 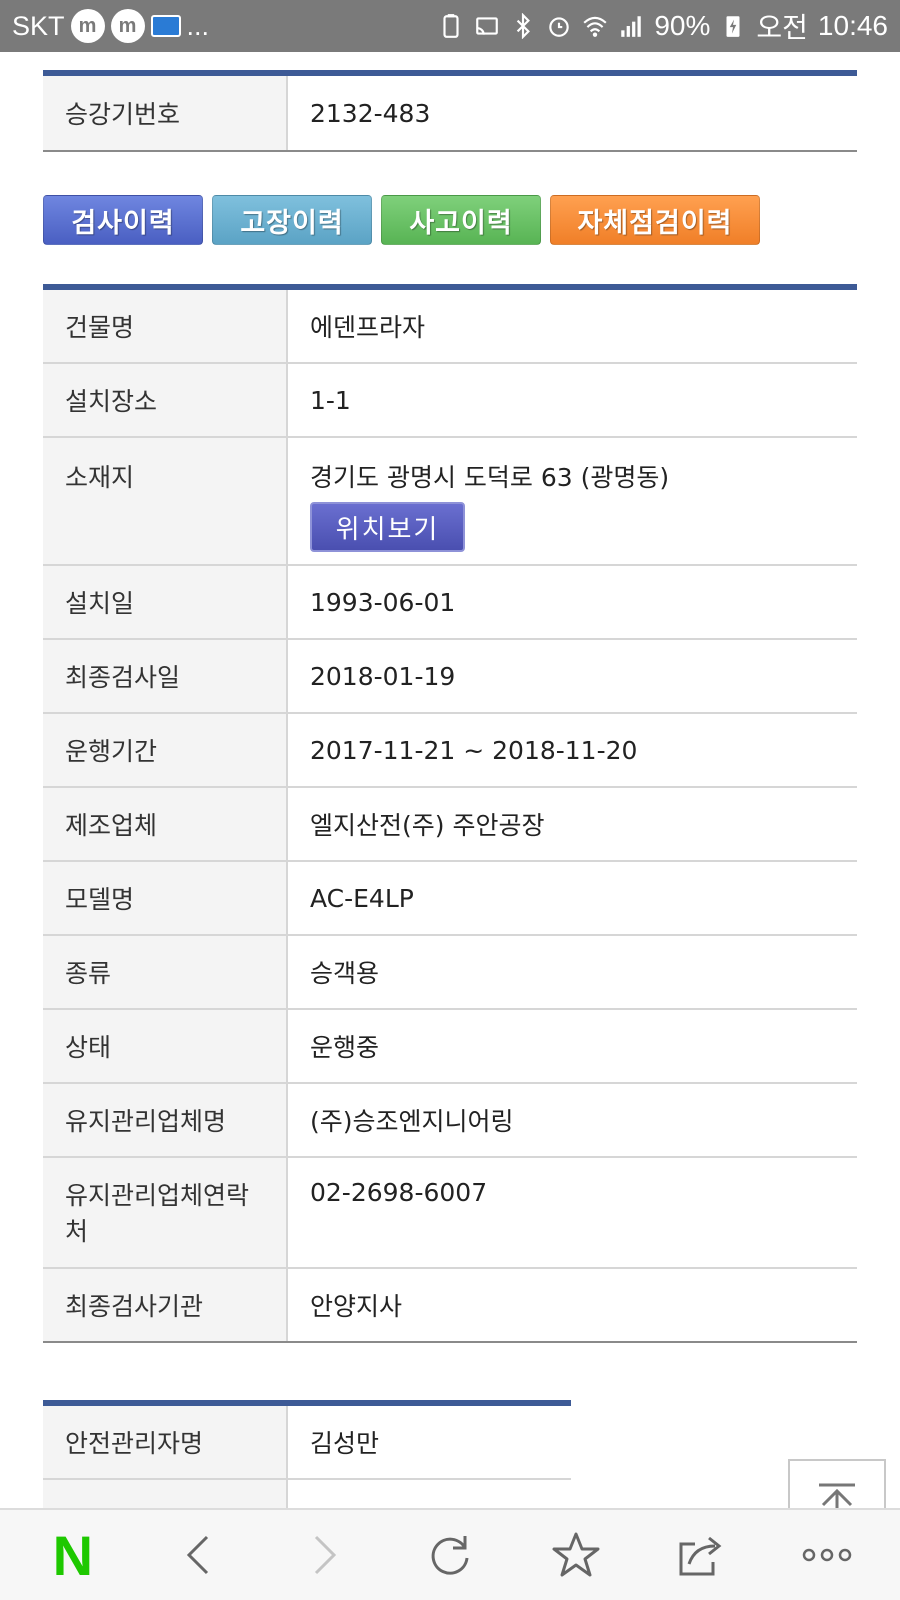 I want to click on model-value: AC-E4LP, so click(x=362, y=898).